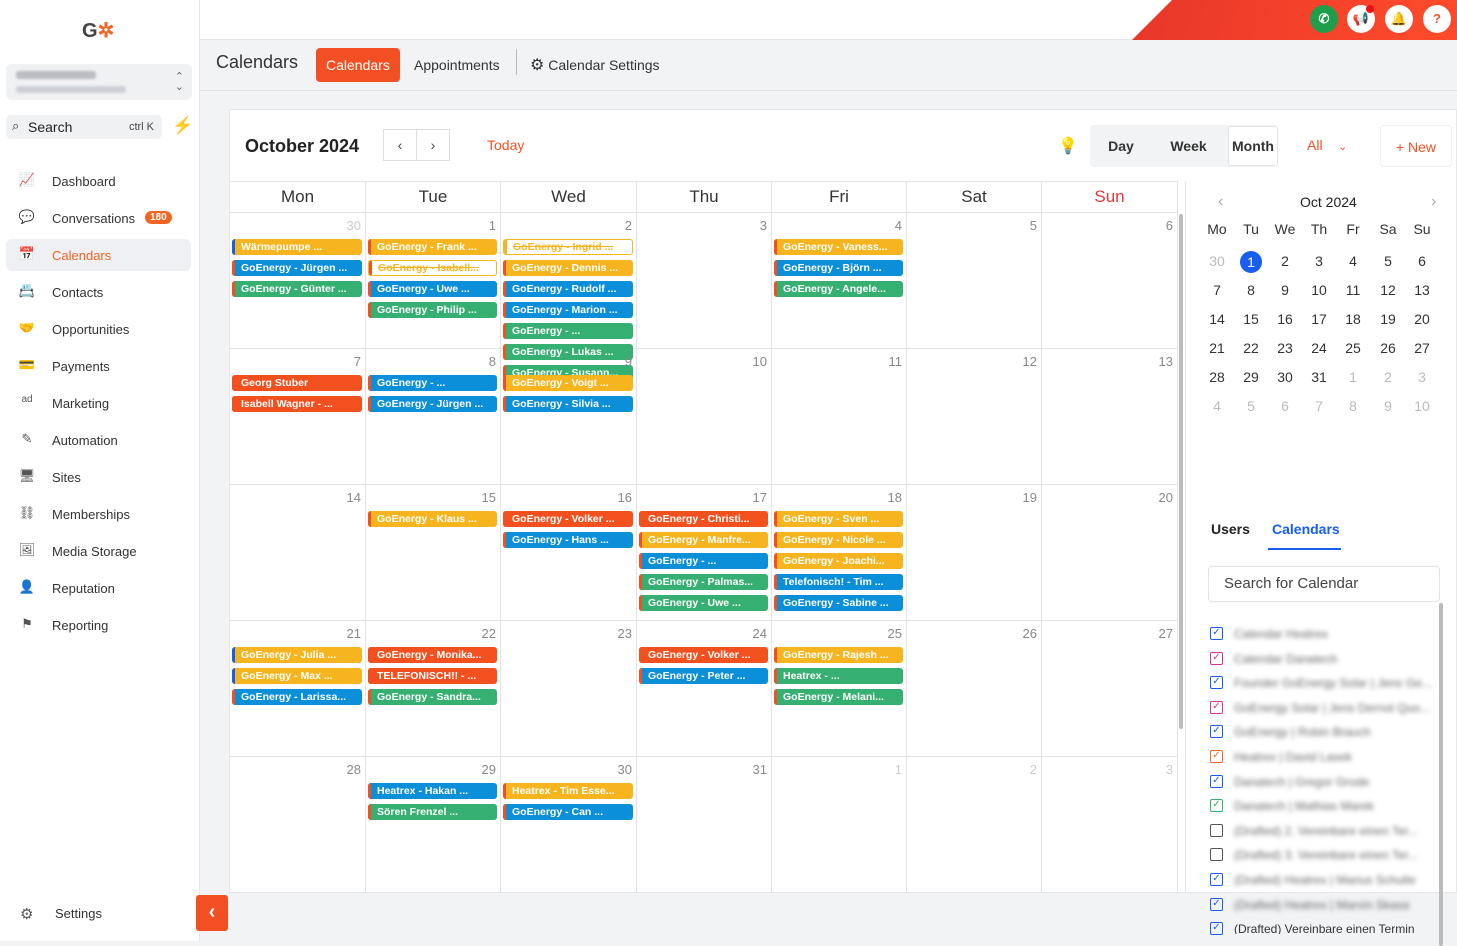  What do you see at coordinates (98, 329) in the screenshot?
I see `sidebar-item-opportunities: 🤝 Opportunities` at bounding box center [98, 329].